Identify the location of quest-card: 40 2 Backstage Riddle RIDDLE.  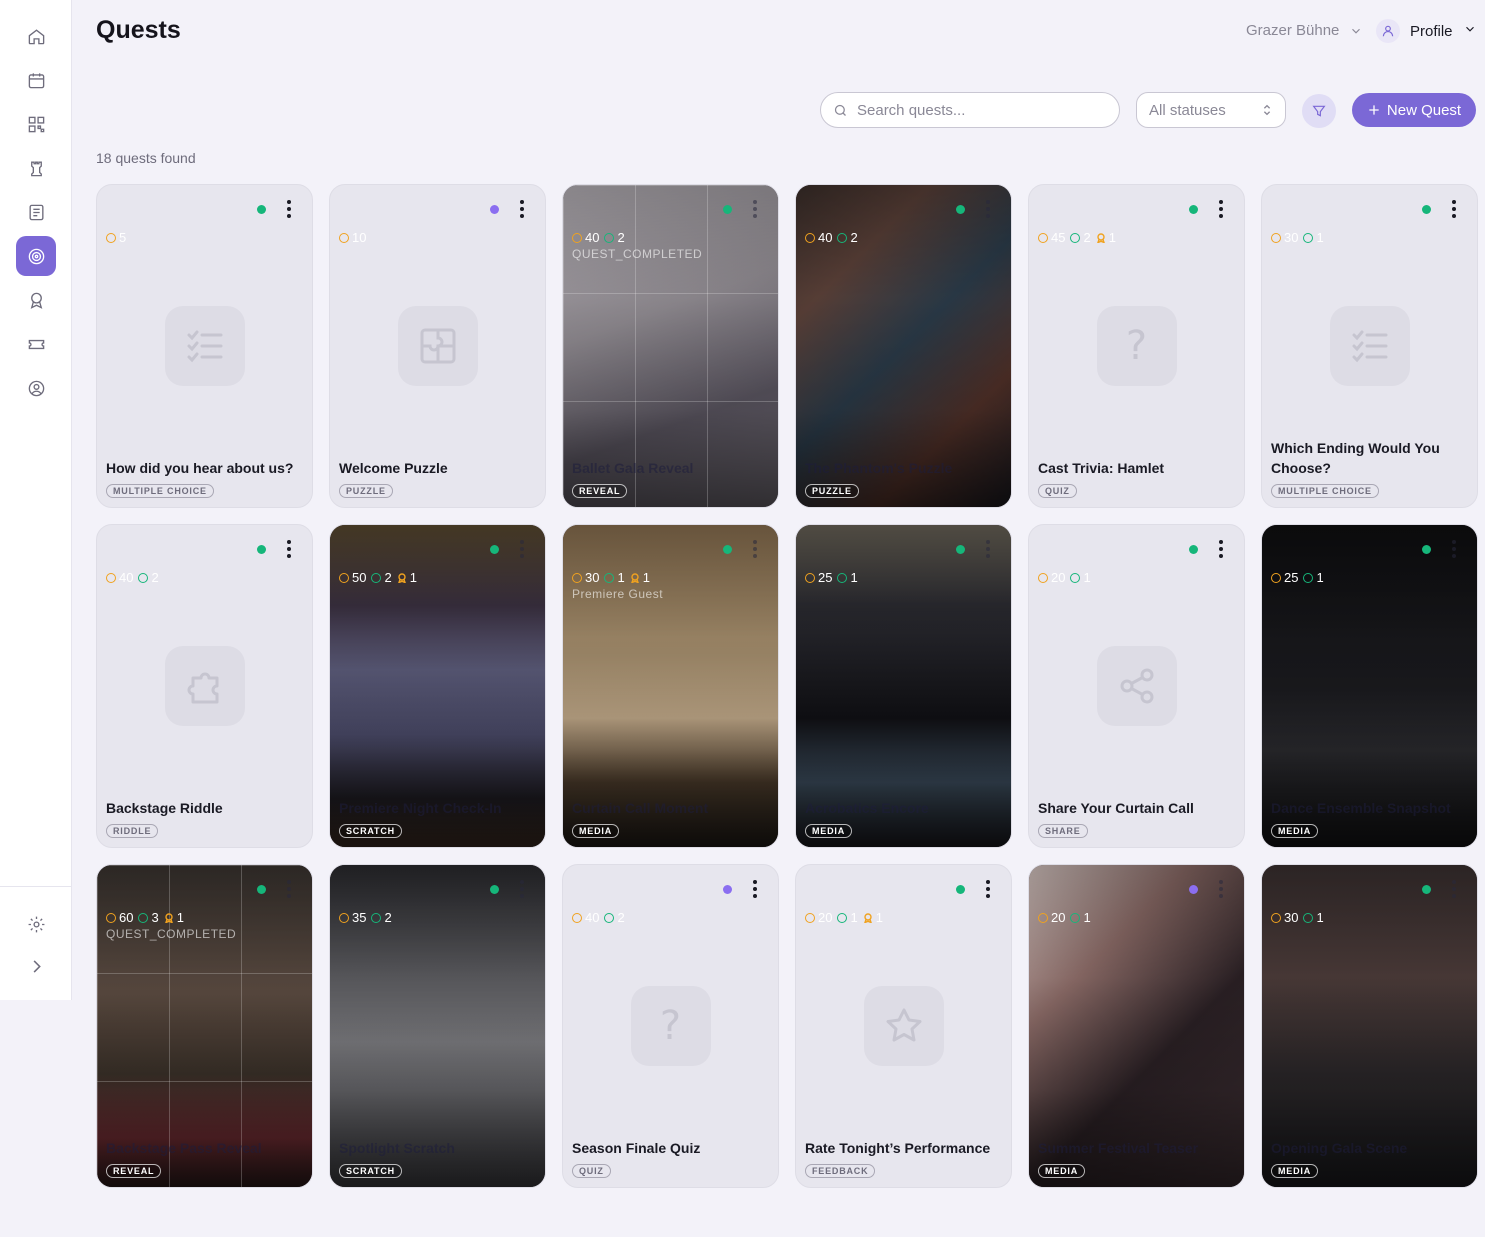
(204, 686).